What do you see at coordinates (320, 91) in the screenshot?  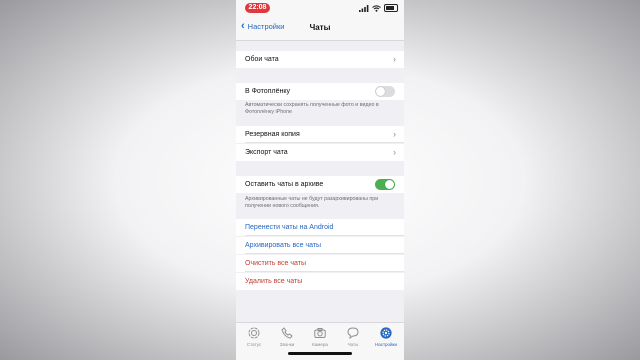 I see `camera-roll-row: В Фотоплёнку` at bounding box center [320, 91].